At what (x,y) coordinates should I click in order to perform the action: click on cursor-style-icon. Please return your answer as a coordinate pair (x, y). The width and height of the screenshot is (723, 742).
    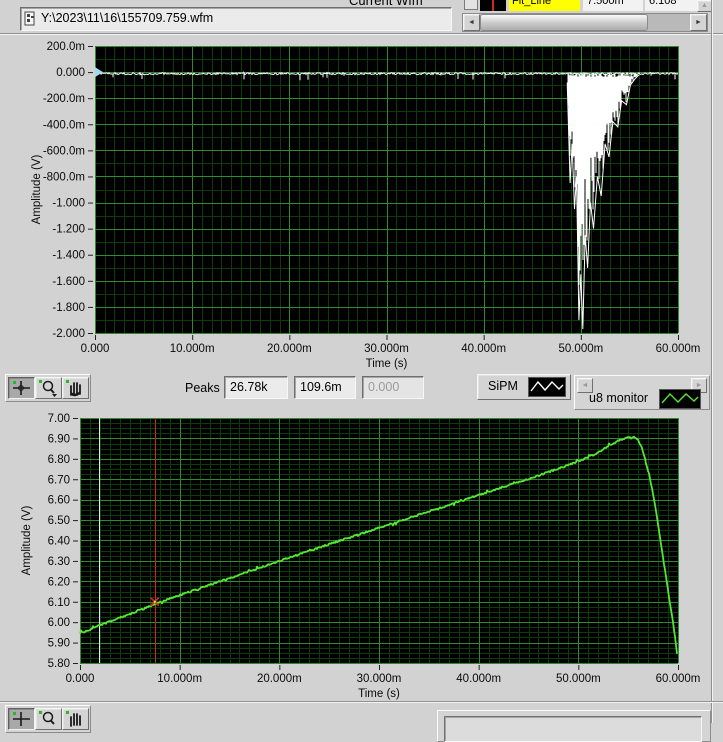
    Looking at the image, I should click on (493, 5).